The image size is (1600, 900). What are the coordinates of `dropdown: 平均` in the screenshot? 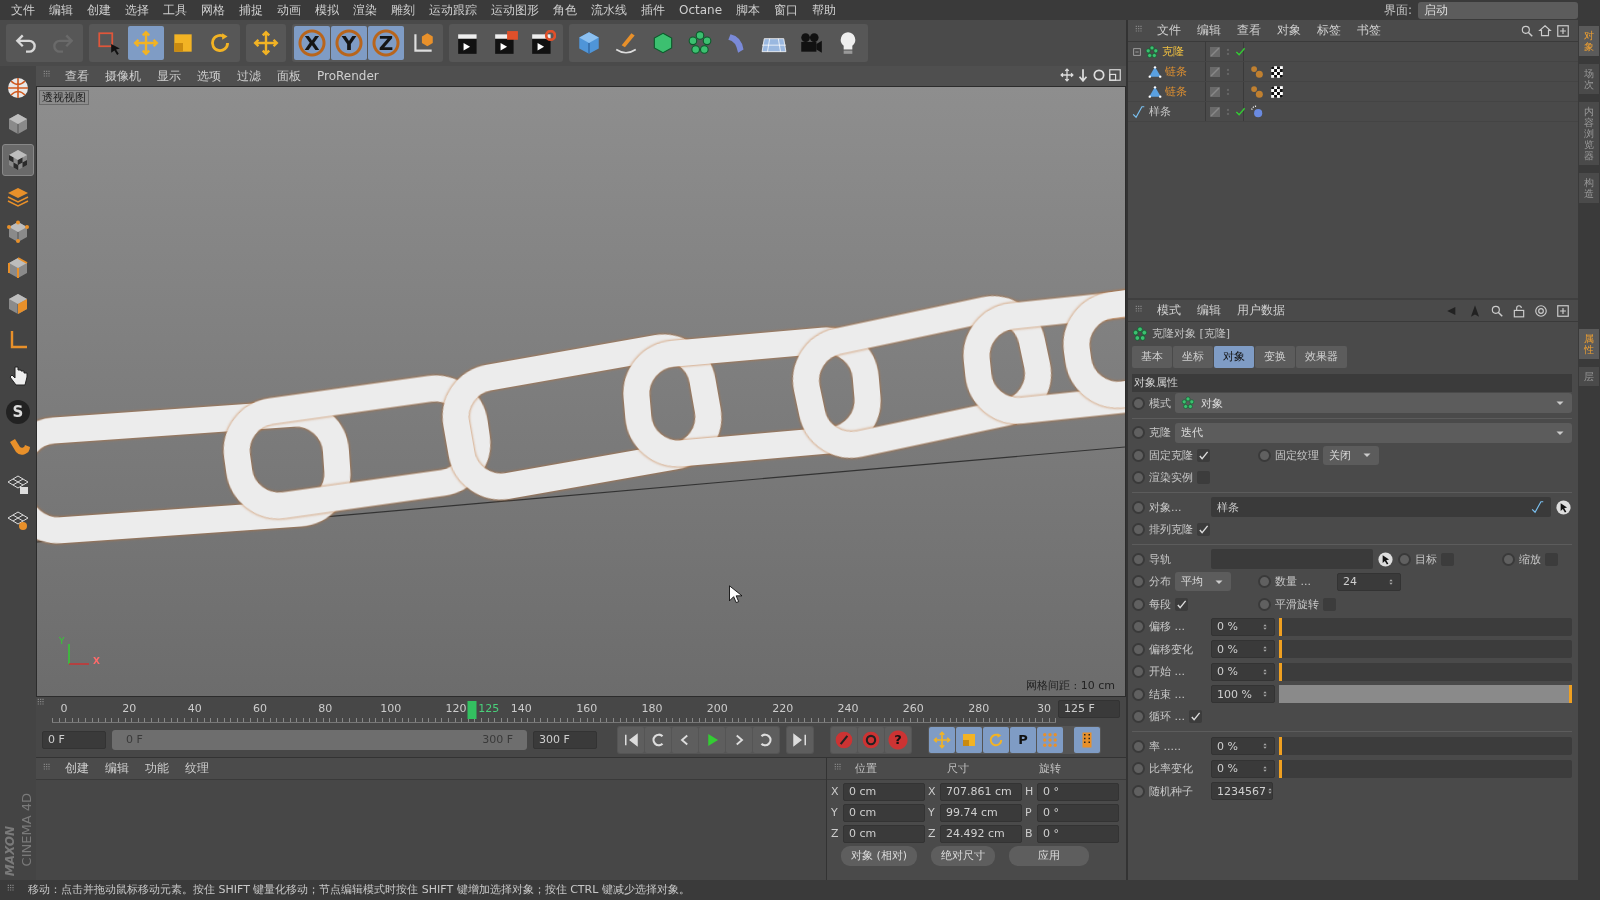 It's located at (1203, 582).